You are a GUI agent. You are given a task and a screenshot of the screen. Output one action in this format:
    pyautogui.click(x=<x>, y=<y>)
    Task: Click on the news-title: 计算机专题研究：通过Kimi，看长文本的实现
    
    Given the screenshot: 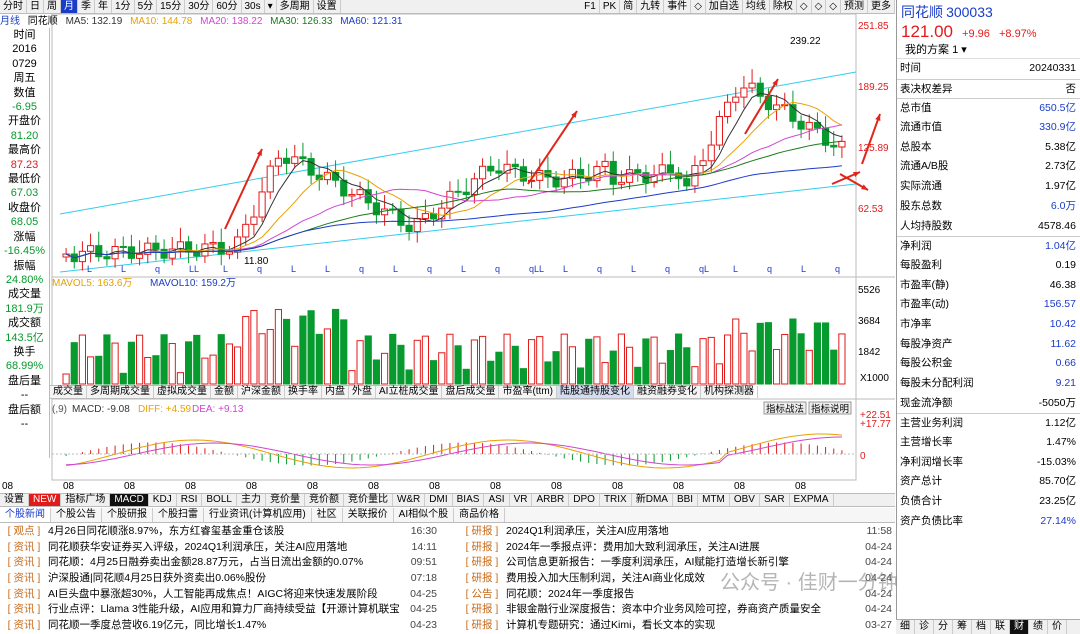 What is the action you would take?
    pyautogui.click(x=680, y=626)
    